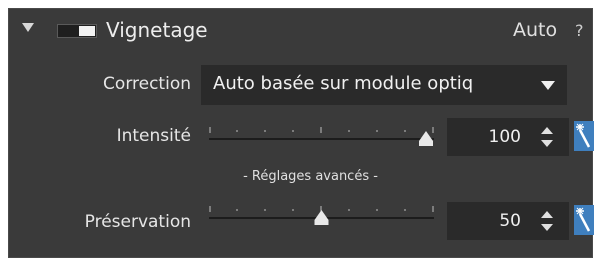 The image size is (601, 264). I want to click on chevron-down-icon, so click(548, 85).